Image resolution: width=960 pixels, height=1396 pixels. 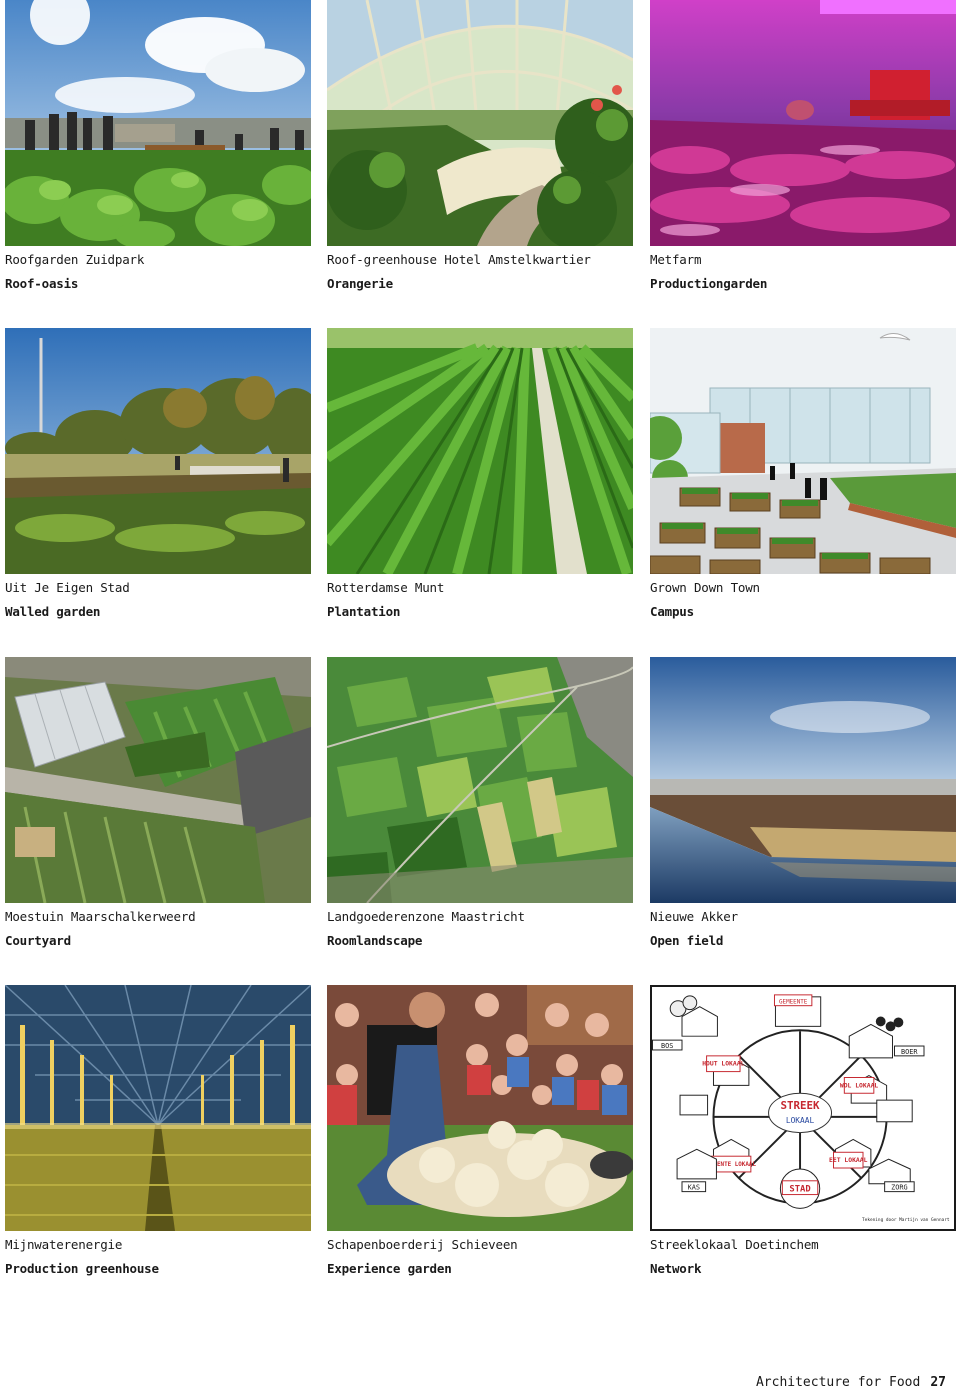 What do you see at coordinates (848, 1160) in the screenshot?
I see `diagram-label-eet: EET LOKAAL` at bounding box center [848, 1160].